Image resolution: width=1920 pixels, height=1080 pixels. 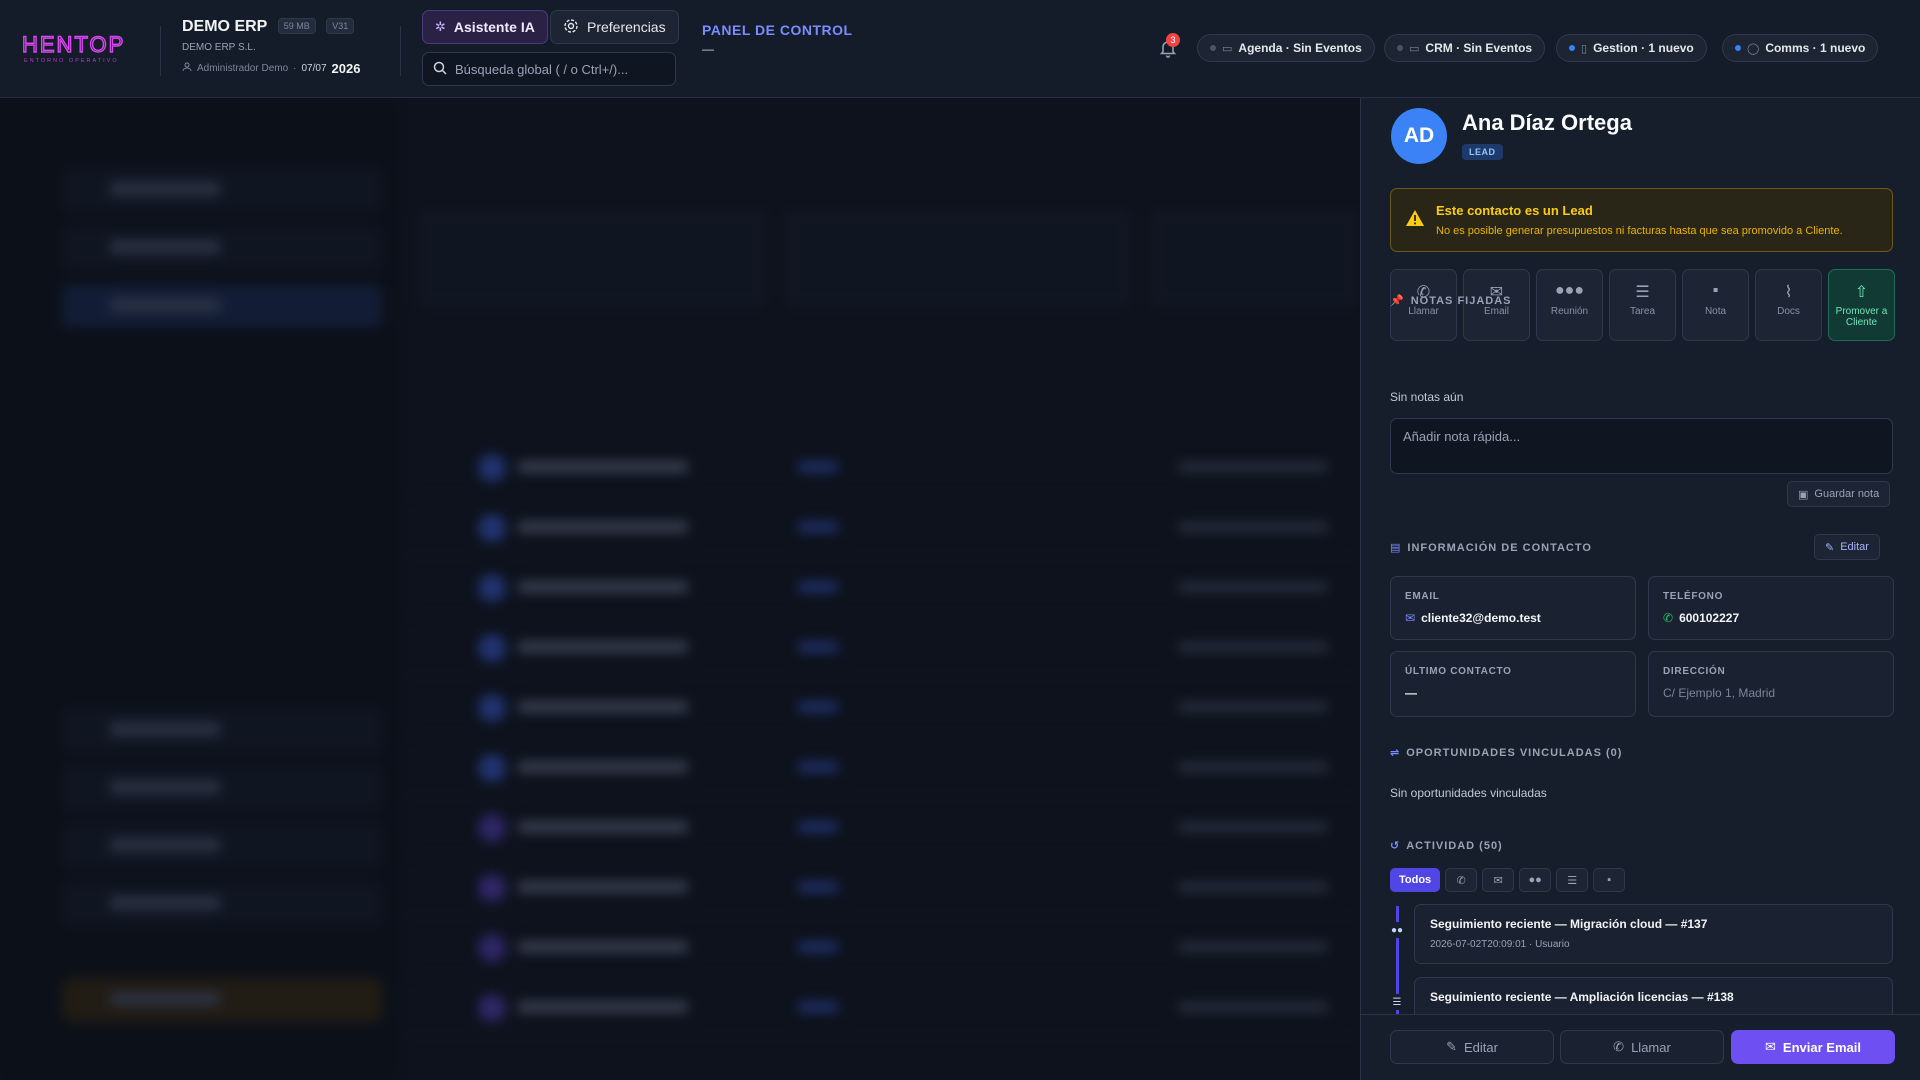 What do you see at coordinates (1803, 494) in the screenshot?
I see `save-icon: ▣` at bounding box center [1803, 494].